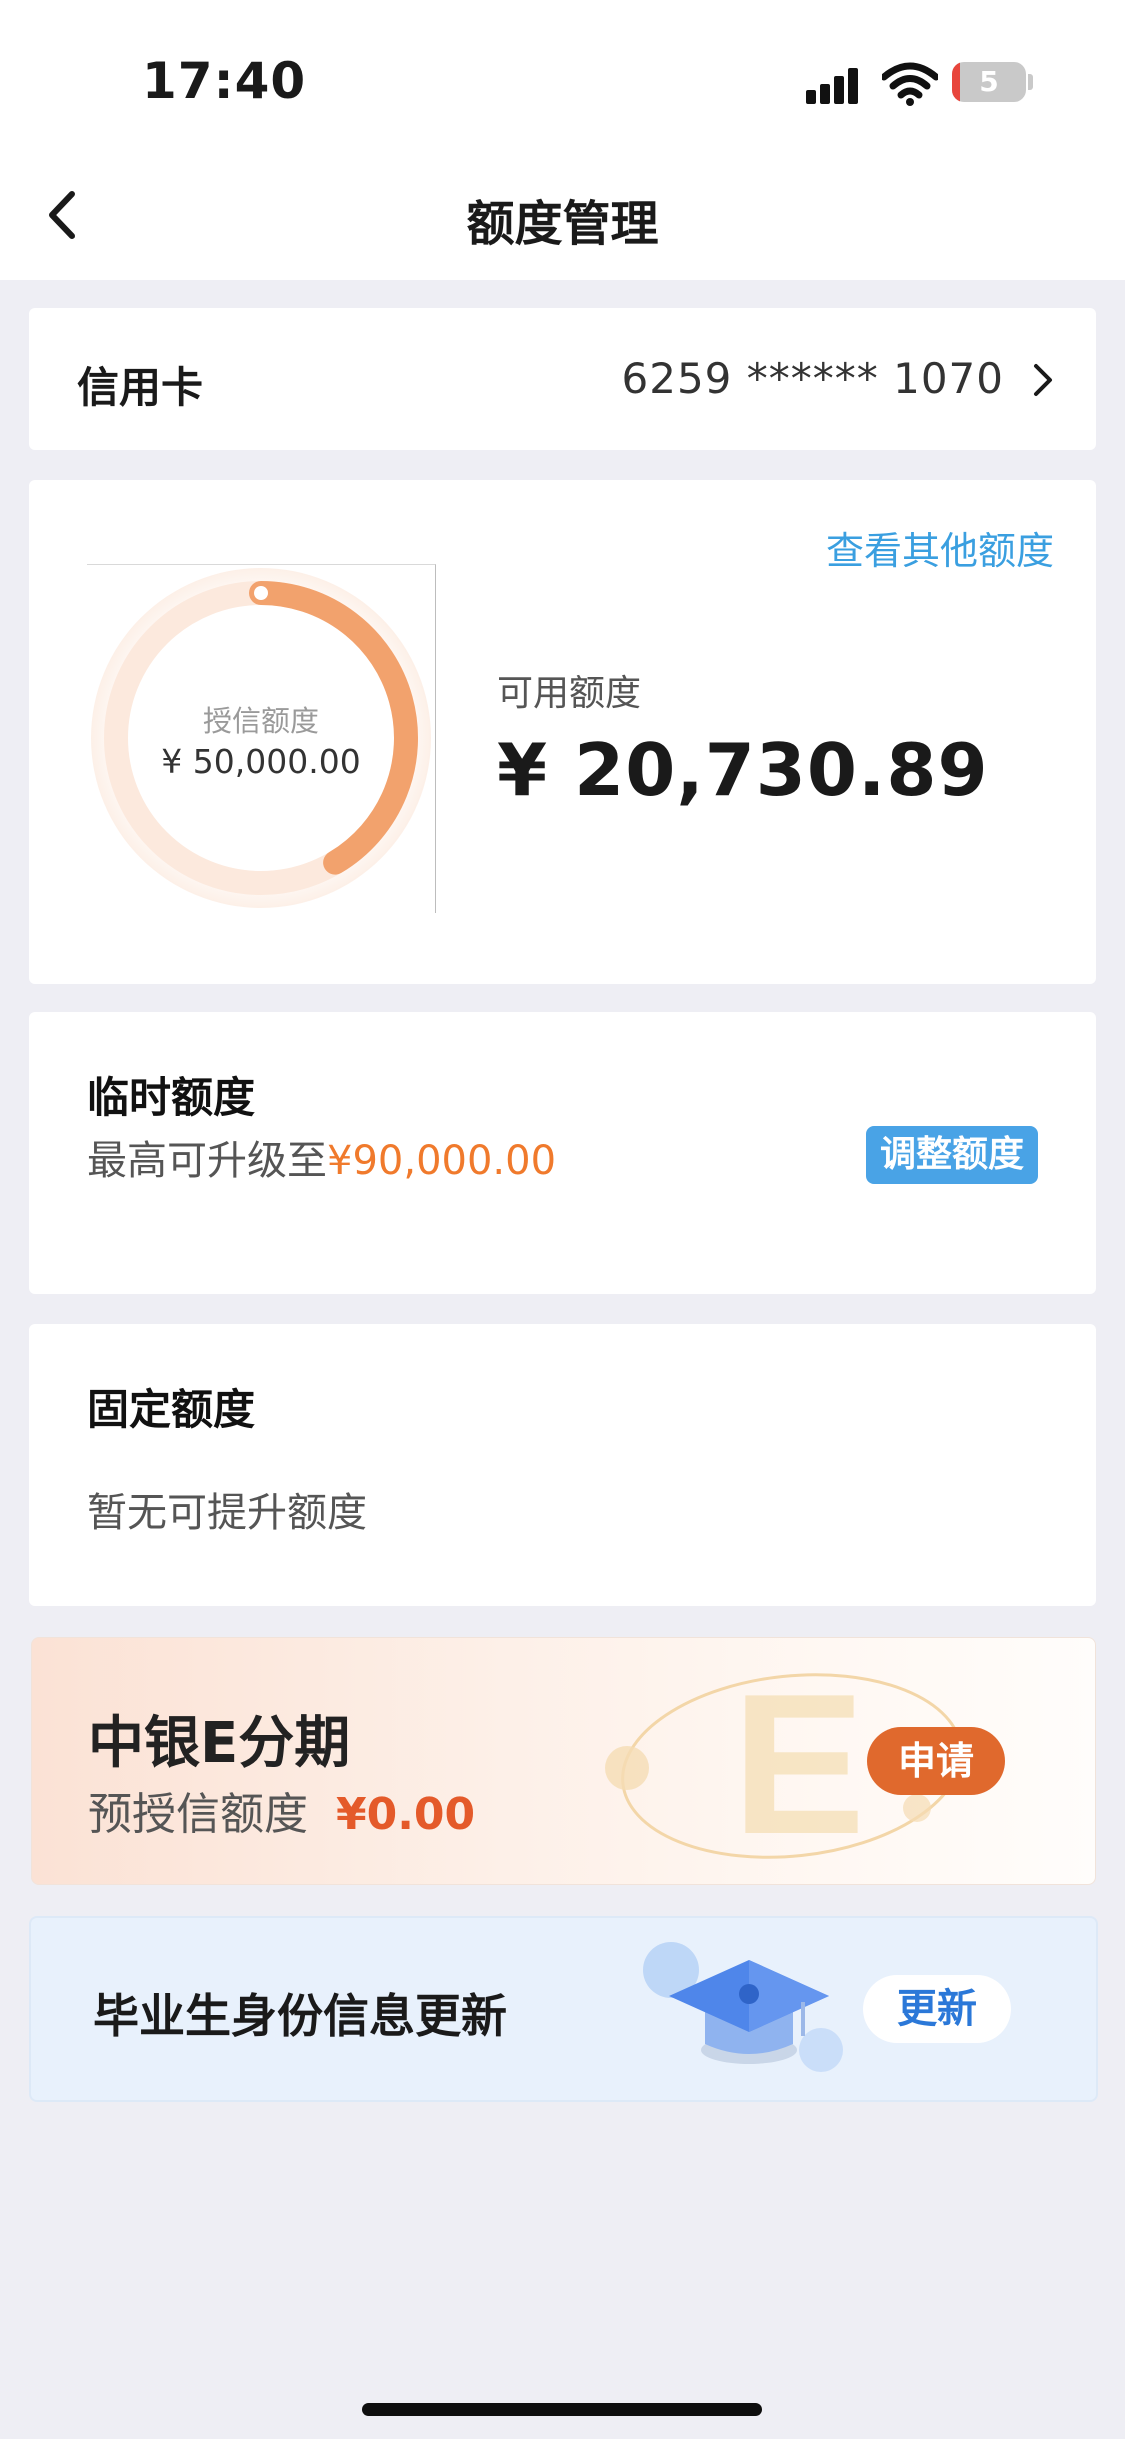  Describe the element at coordinates (836, 85) in the screenshot. I see `cellular-signal-icon` at that location.